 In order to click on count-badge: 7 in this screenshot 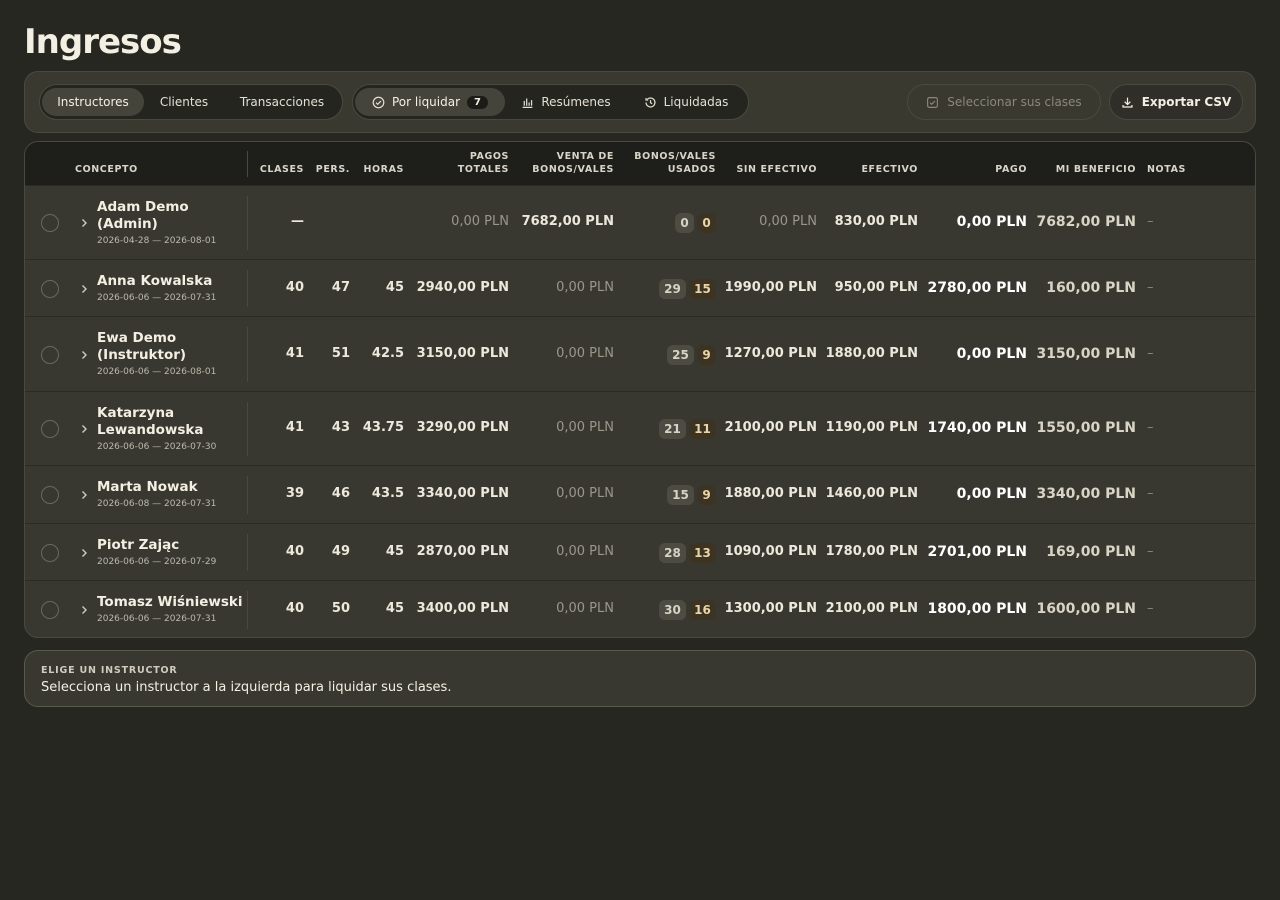, I will do `click(477, 102)`.